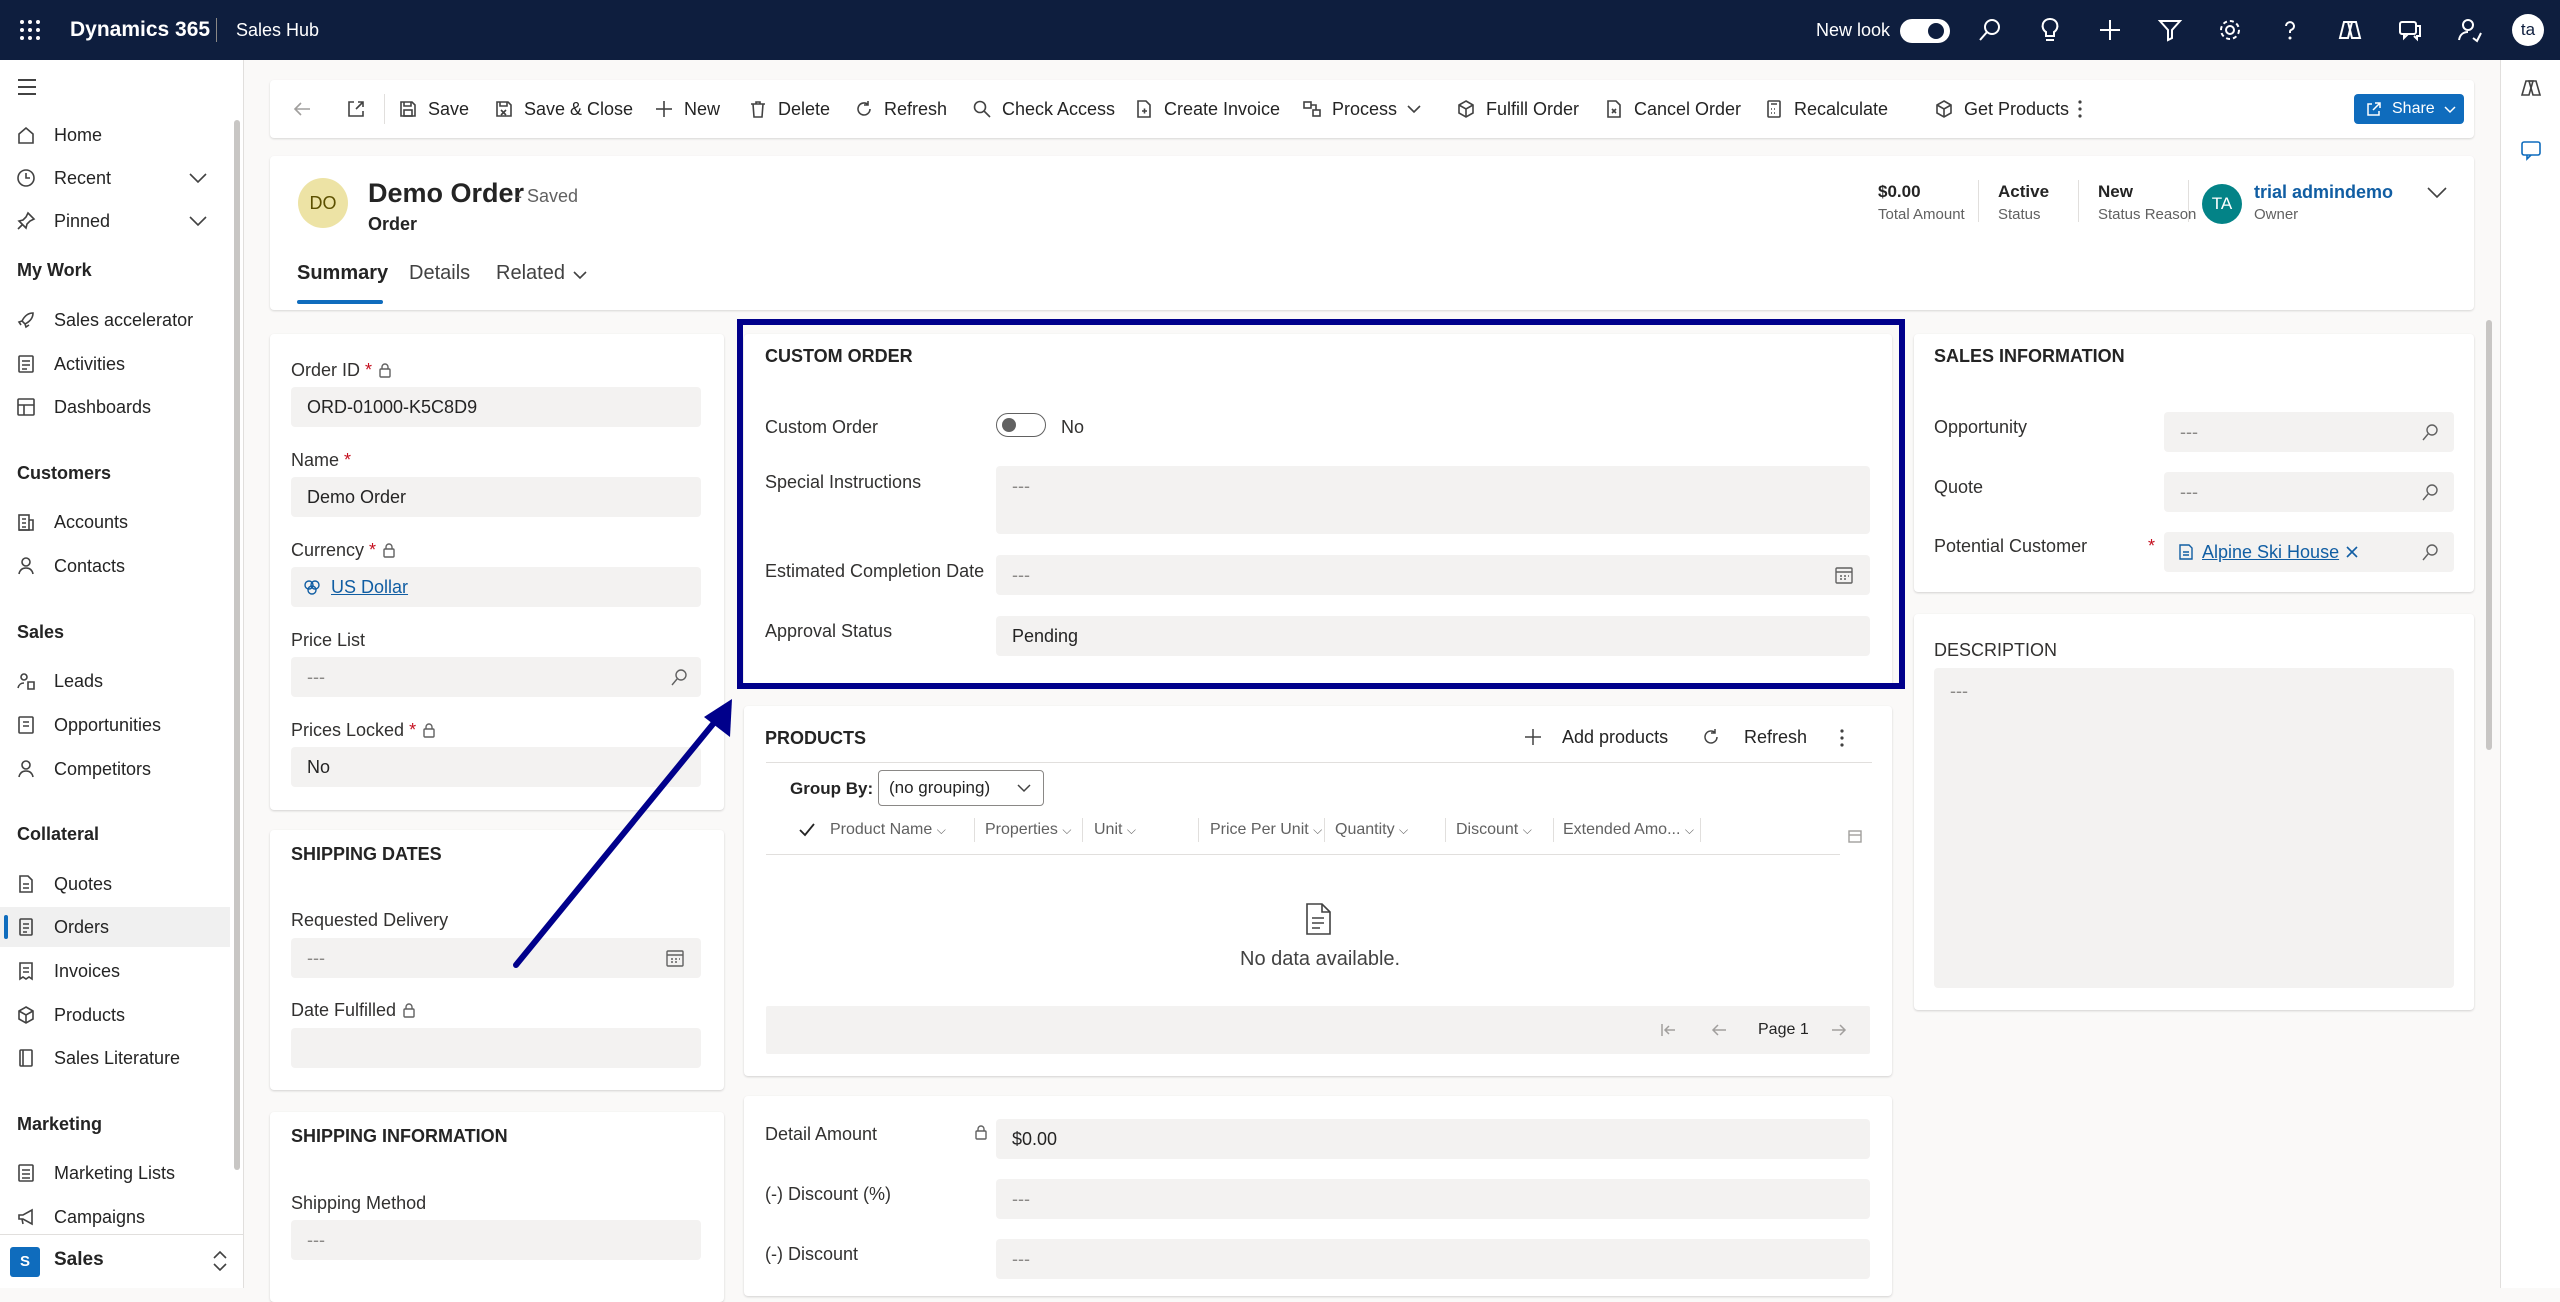  What do you see at coordinates (2270, 552) in the screenshot?
I see `potential-customer-link: Alpine Ski House` at bounding box center [2270, 552].